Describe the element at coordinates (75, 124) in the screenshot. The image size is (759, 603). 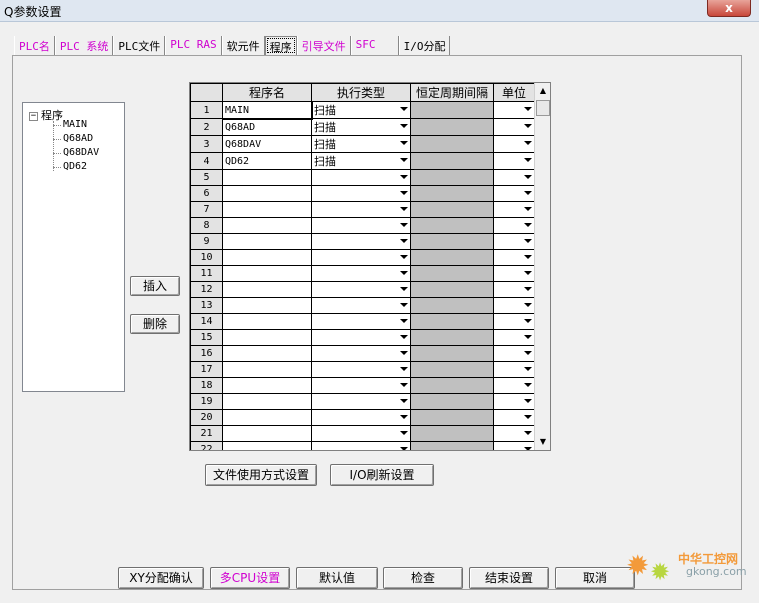
I see `tree-item-main: MAIN` at that location.